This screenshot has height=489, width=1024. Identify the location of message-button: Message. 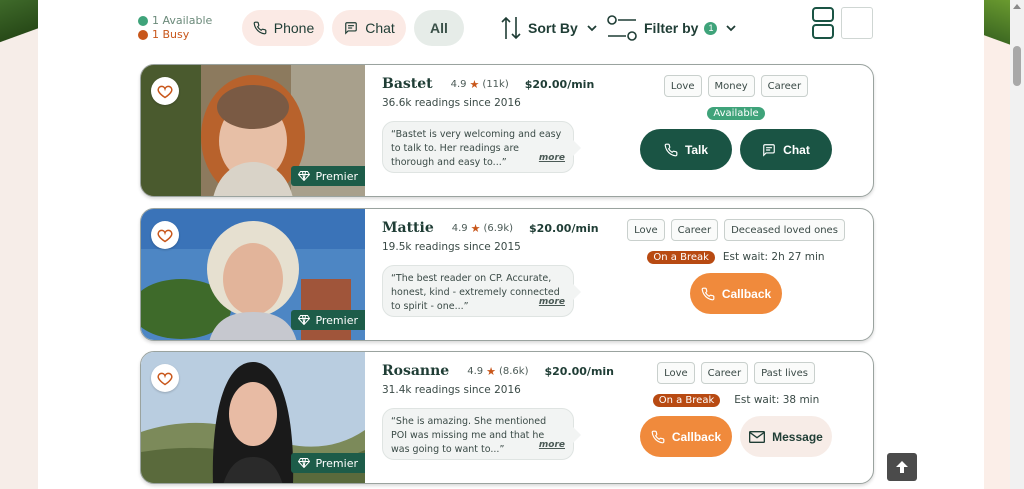
(786, 436).